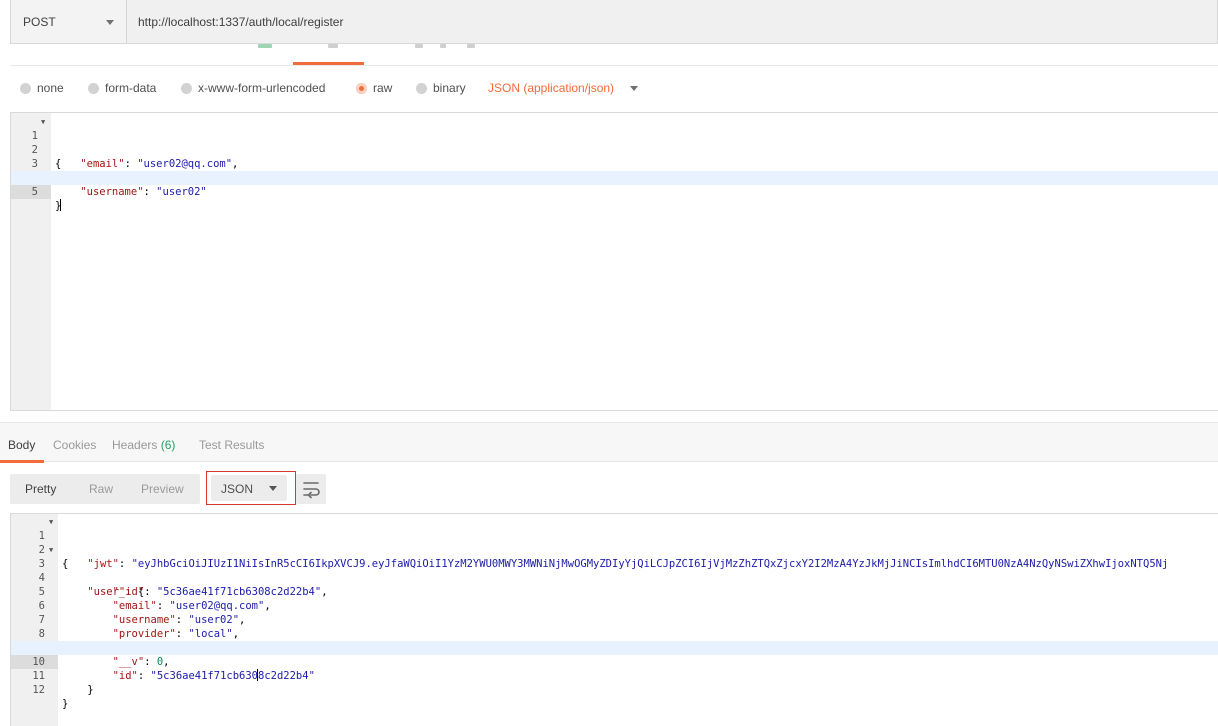 The height and width of the screenshot is (726, 1218). What do you see at coordinates (614, 591) in the screenshot?
I see `code-line: 5 "email": "user02@qq.com",` at bounding box center [614, 591].